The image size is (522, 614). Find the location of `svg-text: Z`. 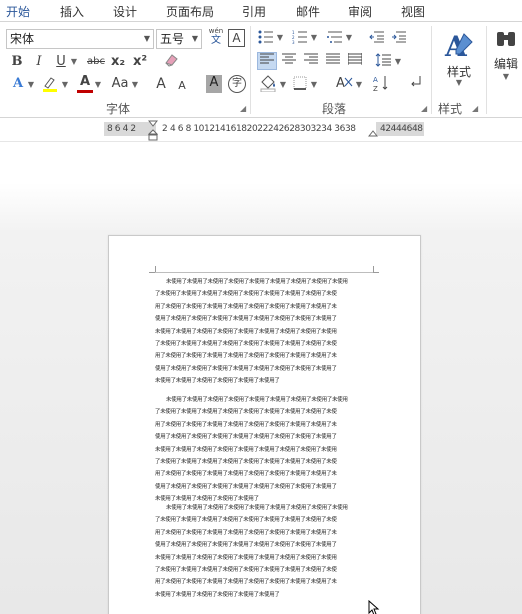

svg-text: Z is located at coordinates (375, 88).